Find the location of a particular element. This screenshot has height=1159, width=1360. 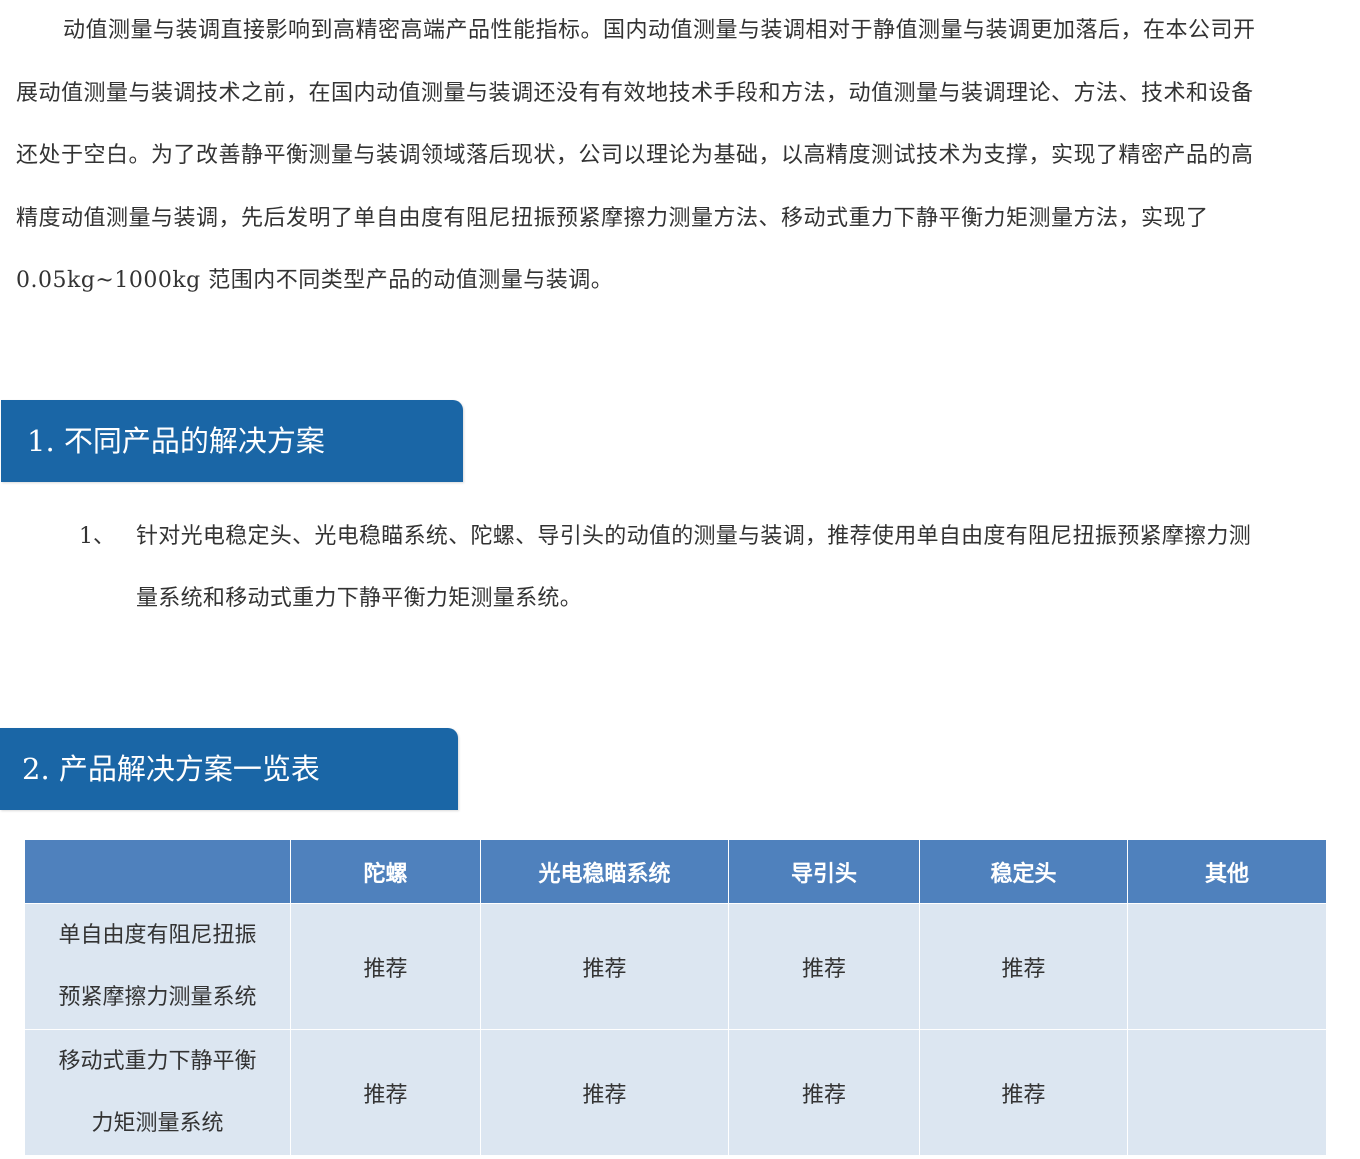

list-item-number: 1、 is located at coordinates (97, 536).